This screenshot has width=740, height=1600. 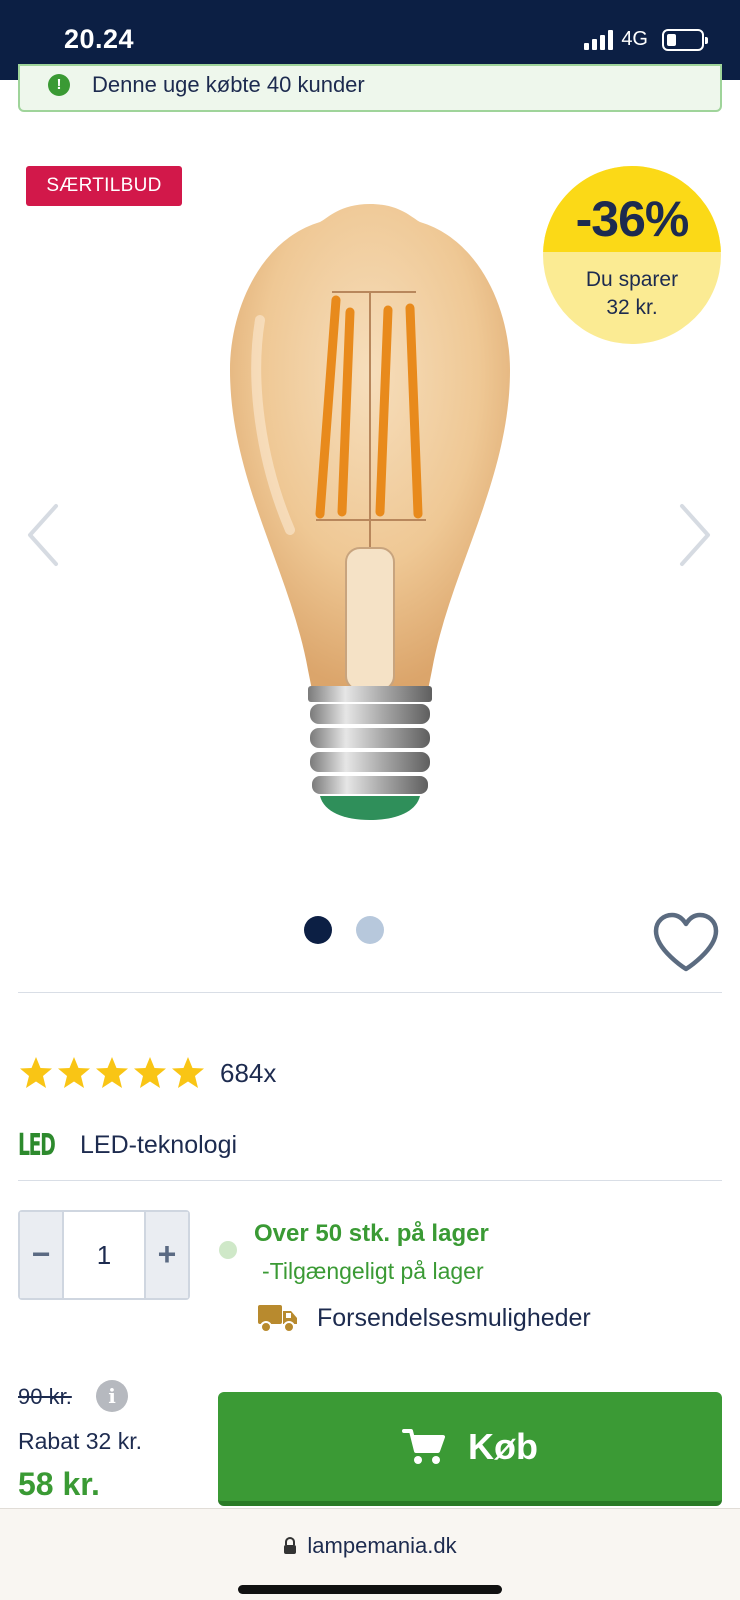 I want to click on browser-address-bar: lampemania.dk, so click(x=370, y=1554).